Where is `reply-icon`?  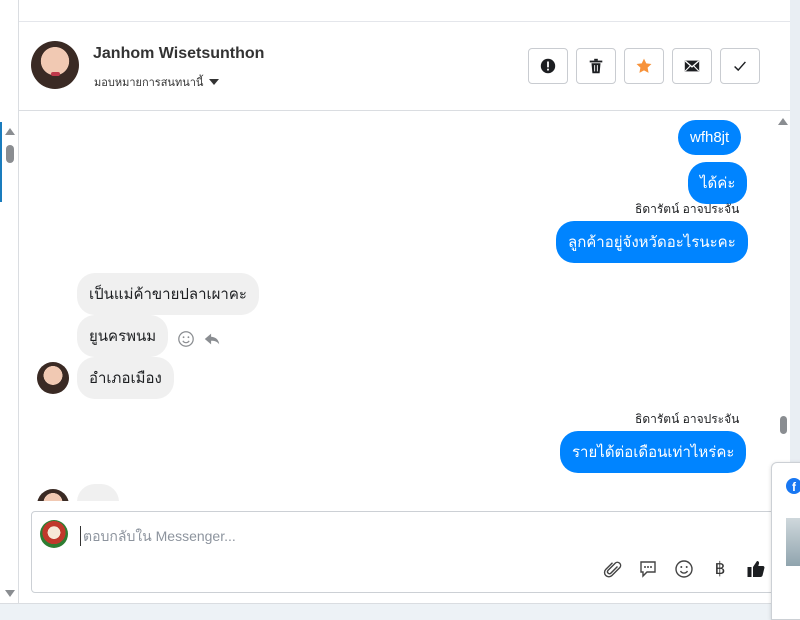
reply-icon is located at coordinates (212, 339).